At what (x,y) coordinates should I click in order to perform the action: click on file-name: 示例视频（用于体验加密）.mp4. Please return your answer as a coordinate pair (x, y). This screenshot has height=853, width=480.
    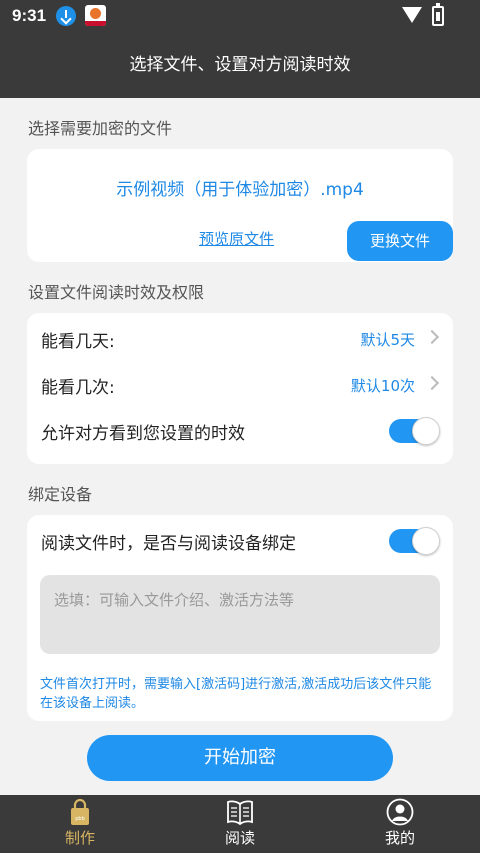
    Looking at the image, I should click on (240, 190).